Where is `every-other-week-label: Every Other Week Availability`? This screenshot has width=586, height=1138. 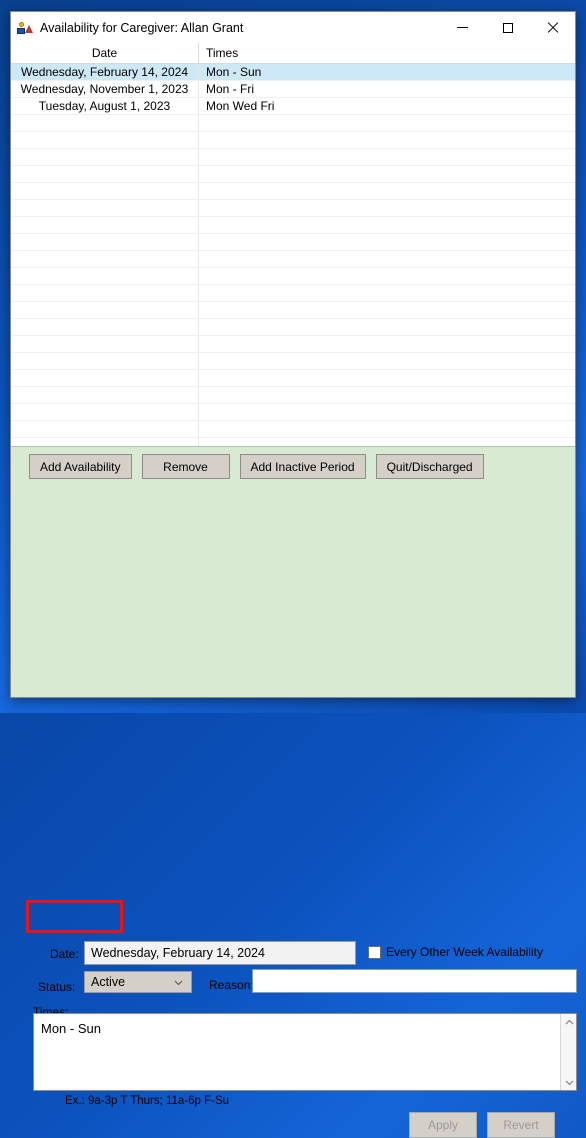
every-other-week-label: Every Other Week Availability is located at coordinates (464, 952).